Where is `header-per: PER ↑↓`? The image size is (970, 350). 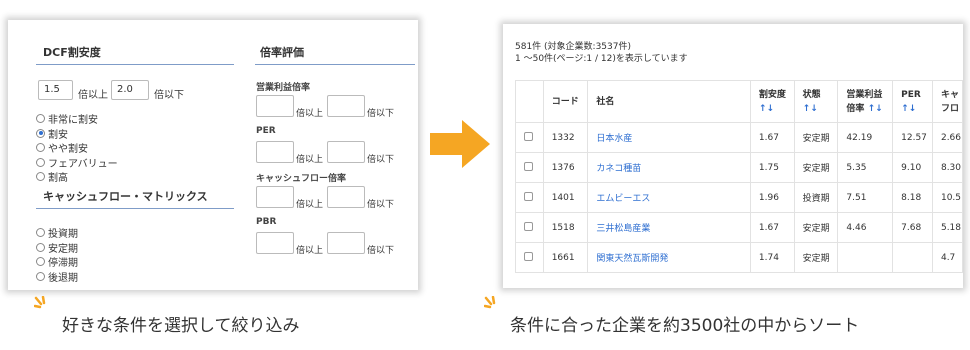 header-per: PER ↑↓ is located at coordinates (912, 101).